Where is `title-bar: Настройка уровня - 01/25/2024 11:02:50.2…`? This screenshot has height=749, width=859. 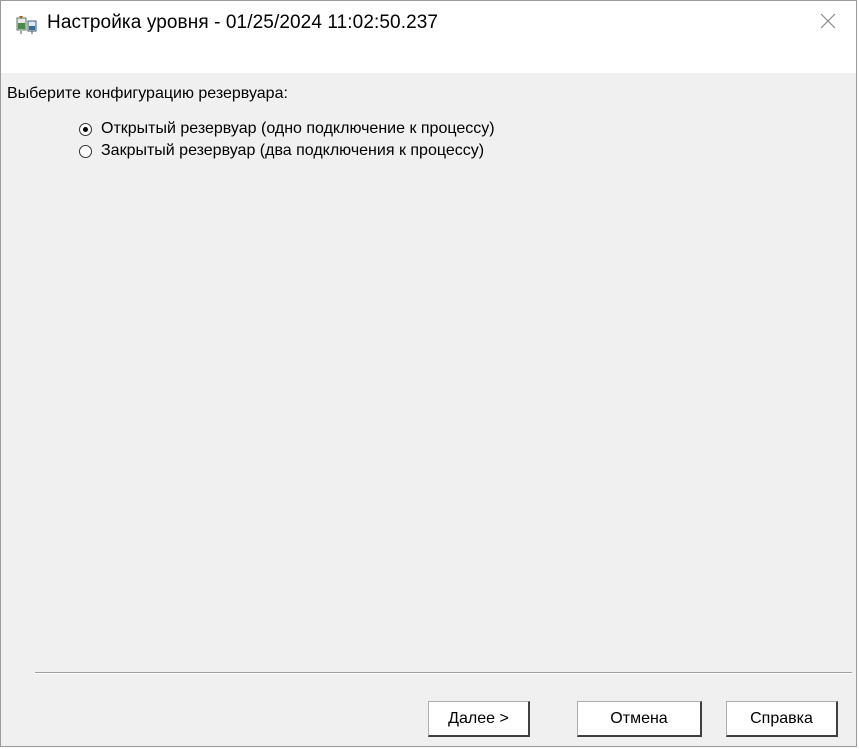 title-bar: Настройка уровня - 01/25/2024 11:02:50.2… is located at coordinates (428, 37).